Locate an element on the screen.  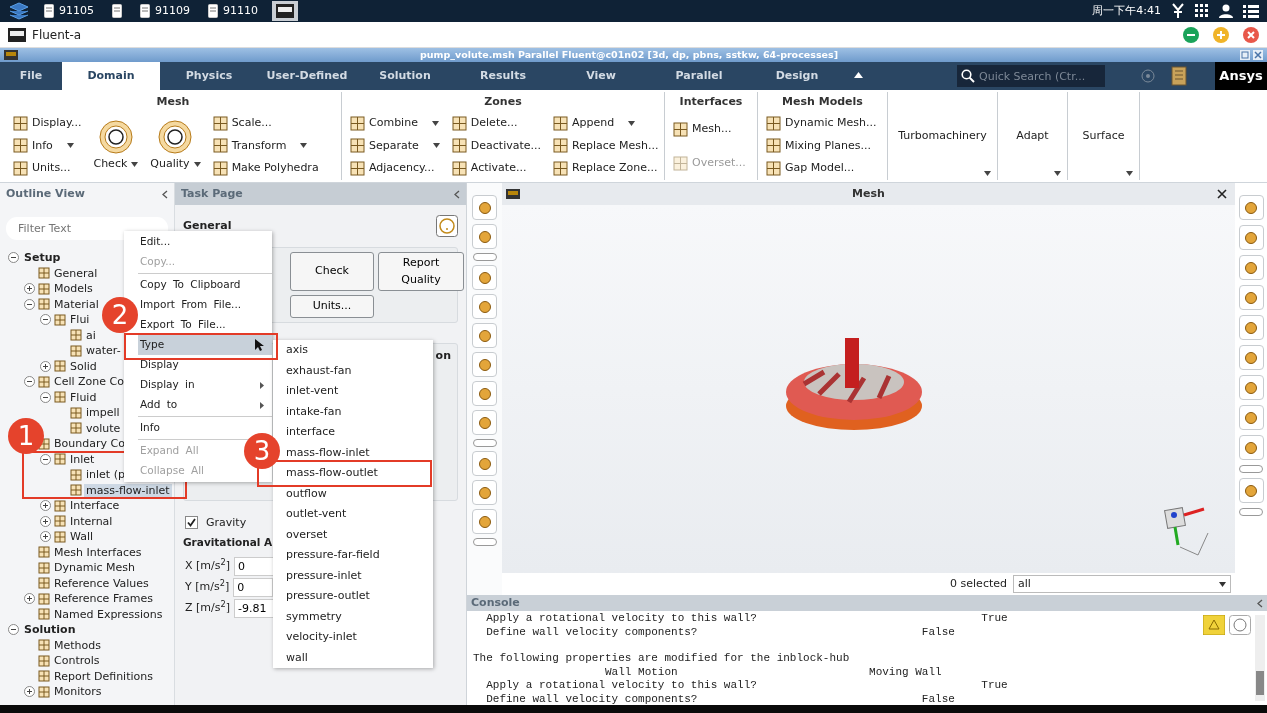
apps-grid-icon is located at coordinates (1202, 11).